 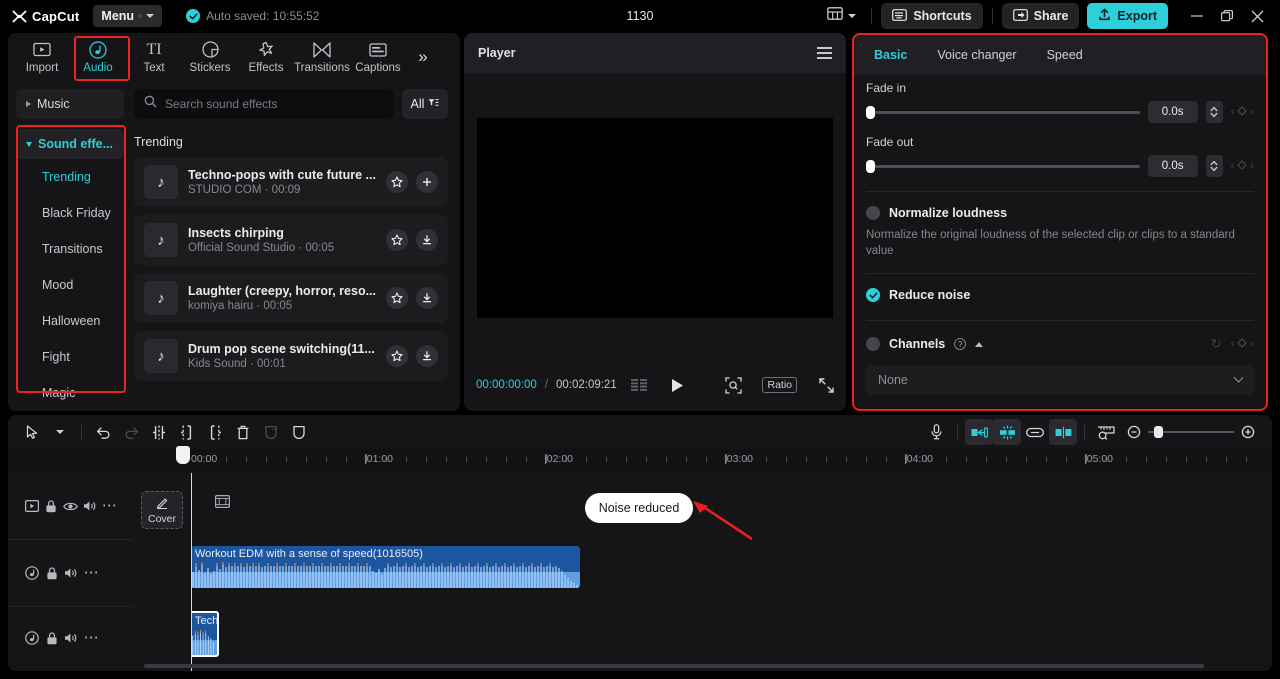 I want to click on fade-out-value: 0.0s, so click(x=1172, y=166).